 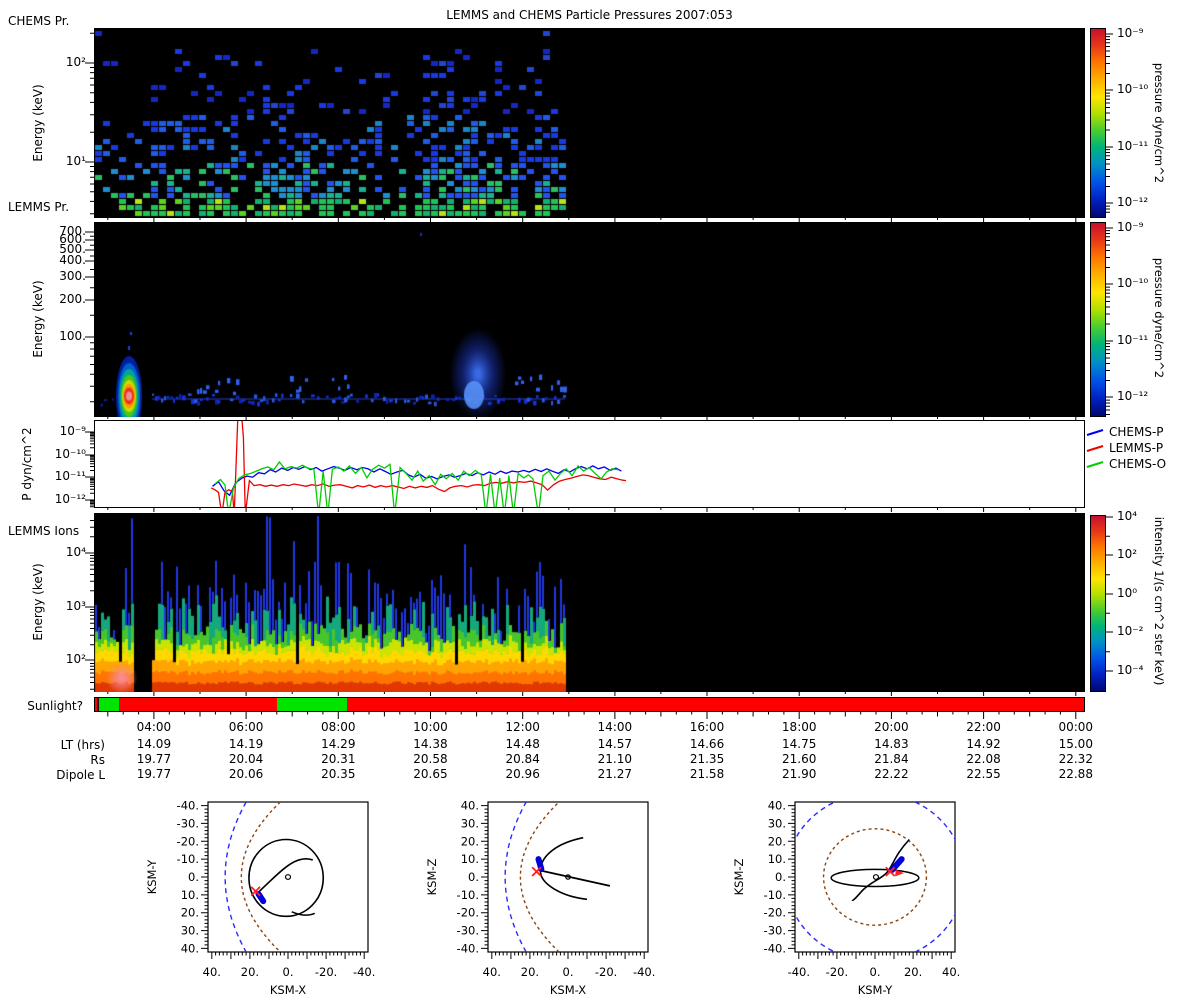 What do you see at coordinates (1138, 464) in the screenshot?
I see `legend-label: CHEMS-O` at bounding box center [1138, 464].